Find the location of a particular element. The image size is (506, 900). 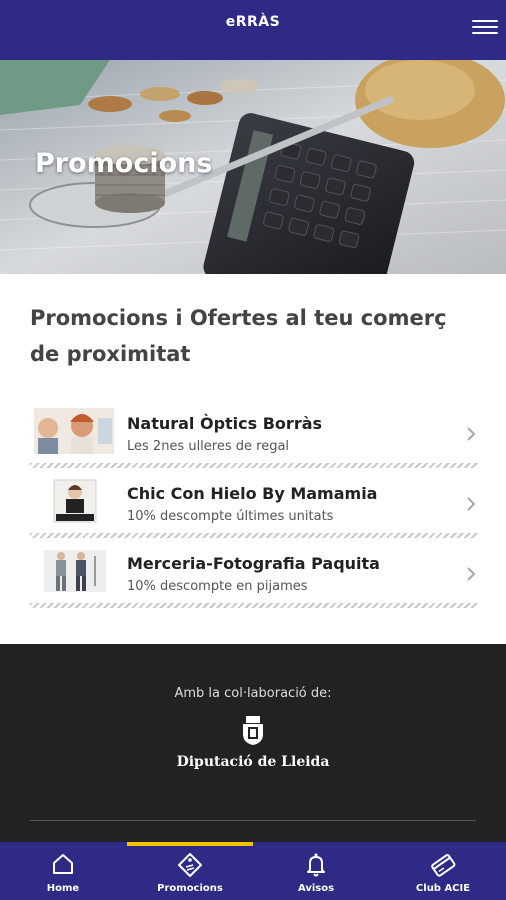

footer-divider is located at coordinates (253, 820).